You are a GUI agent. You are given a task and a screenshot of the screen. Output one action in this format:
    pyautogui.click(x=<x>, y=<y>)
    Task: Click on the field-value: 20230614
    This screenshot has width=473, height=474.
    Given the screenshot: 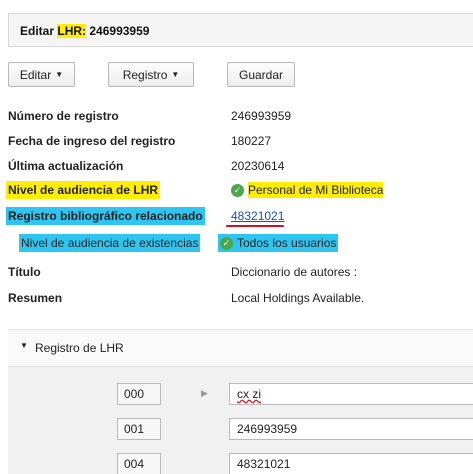 What is the action you would take?
    pyautogui.click(x=258, y=166)
    